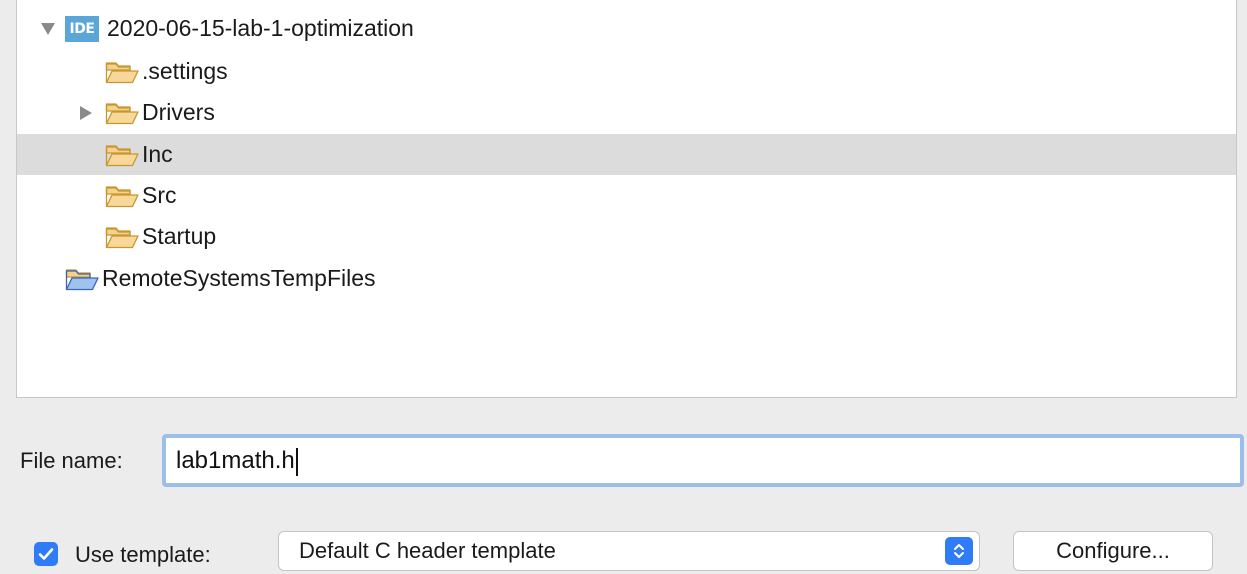 The height and width of the screenshot is (574, 1247). Describe the element at coordinates (626, 195) in the screenshot. I see `tree-item-src: Src` at that location.